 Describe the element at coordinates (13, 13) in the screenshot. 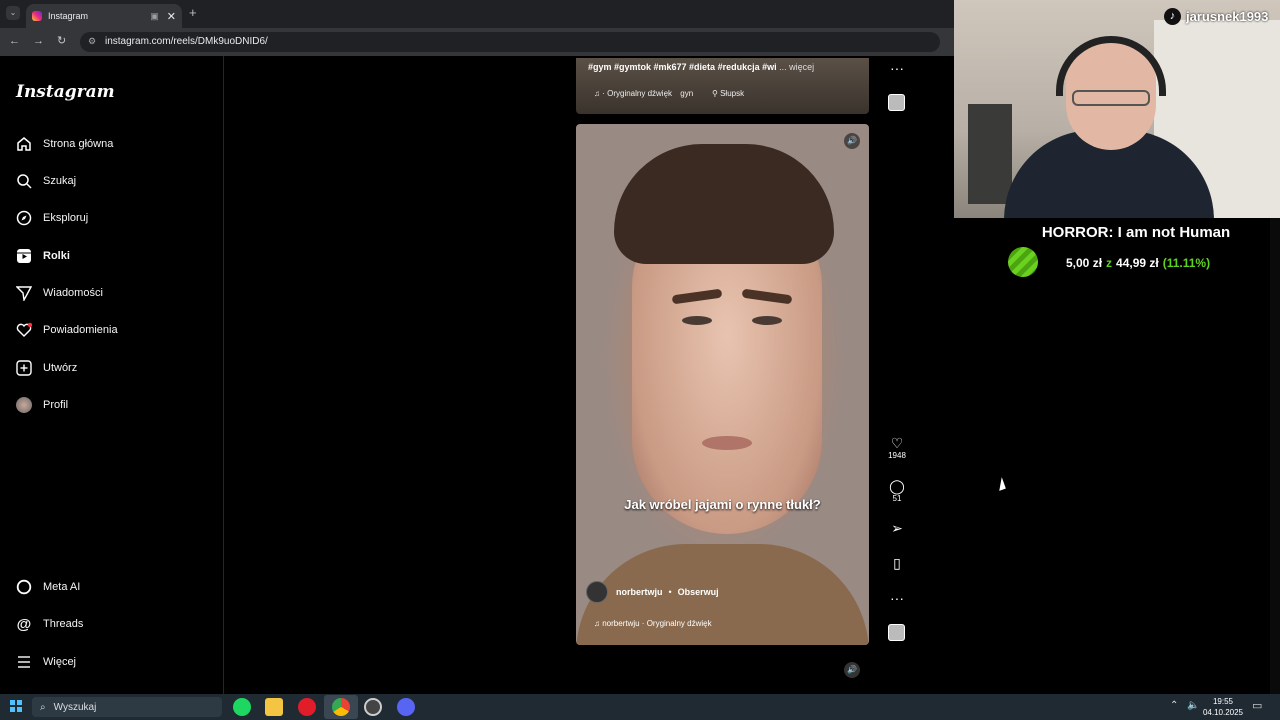

I see `tab-search-button: ⌄` at that location.